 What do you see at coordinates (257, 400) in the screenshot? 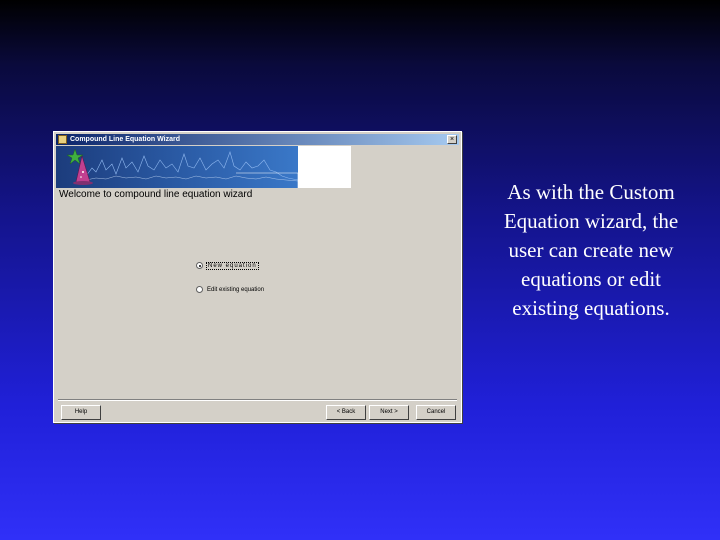
I see `button-separator` at bounding box center [257, 400].